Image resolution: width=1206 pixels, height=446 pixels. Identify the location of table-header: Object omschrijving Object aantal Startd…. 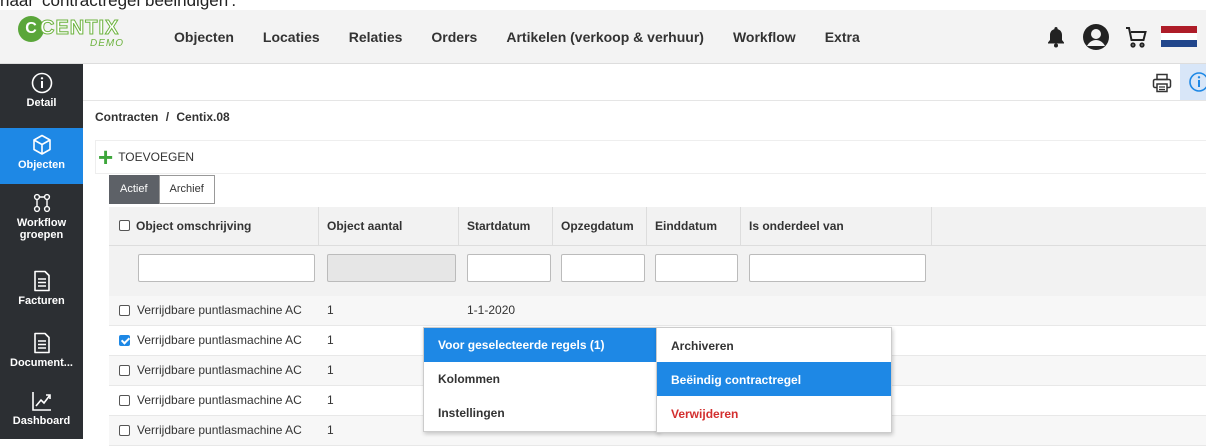
(657, 226).